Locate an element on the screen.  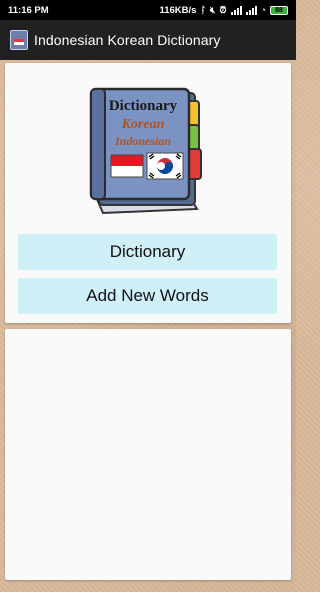
app-toolbar: Indonesian Korean Dictionary is located at coordinates (148, 40).